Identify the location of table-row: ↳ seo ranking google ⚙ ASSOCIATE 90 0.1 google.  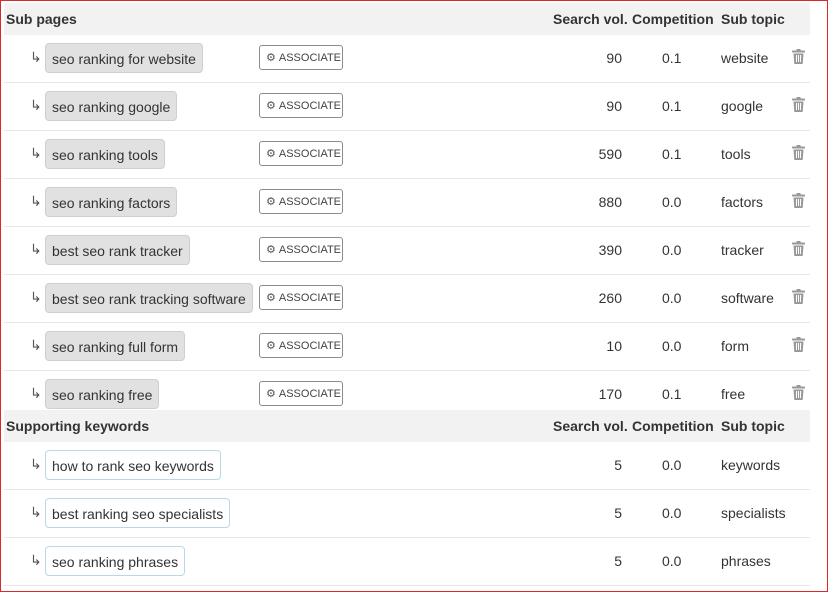
(407, 107).